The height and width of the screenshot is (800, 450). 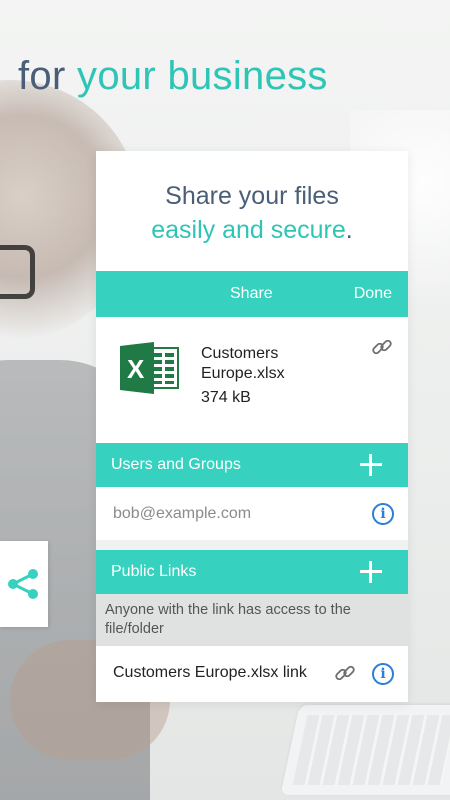 What do you see at coordinates (149, 368) in the screenshot?
I see `excel-icon: X` at bounding box center [149, 368].